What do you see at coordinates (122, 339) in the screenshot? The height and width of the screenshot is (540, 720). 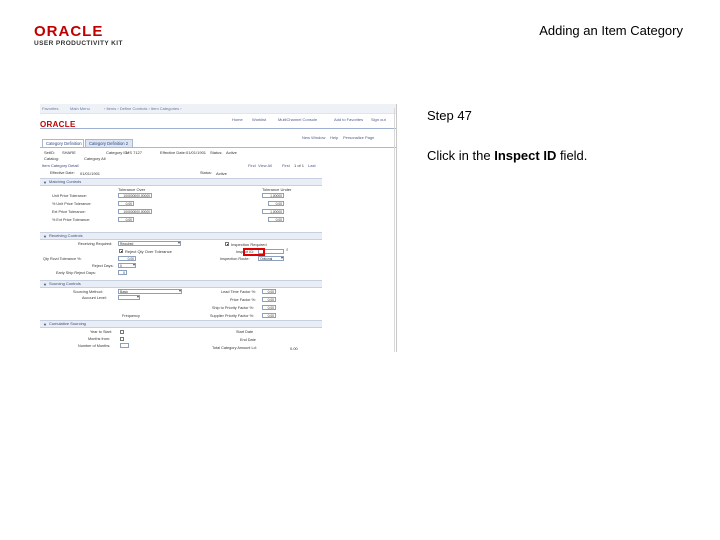 I see `months-from-checkbox` at bounding box center [122, 339].